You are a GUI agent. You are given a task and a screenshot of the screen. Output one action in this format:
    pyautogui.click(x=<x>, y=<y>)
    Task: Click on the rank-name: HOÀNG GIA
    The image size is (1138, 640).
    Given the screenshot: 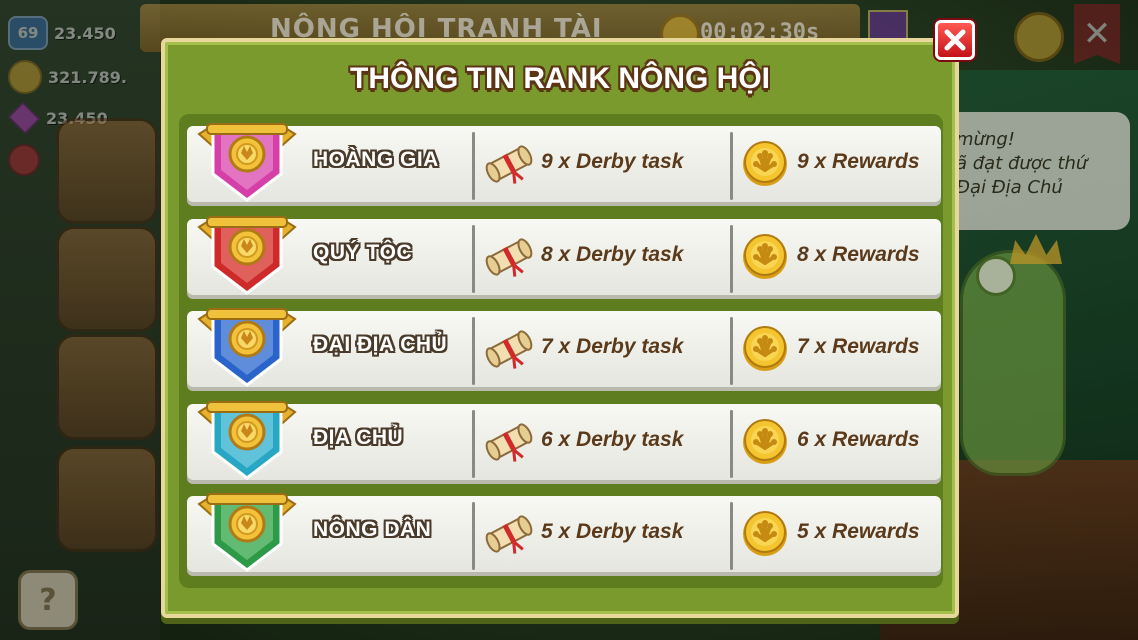 What is the action you would take?
    pyautogui.click(x=376, y=159)
    